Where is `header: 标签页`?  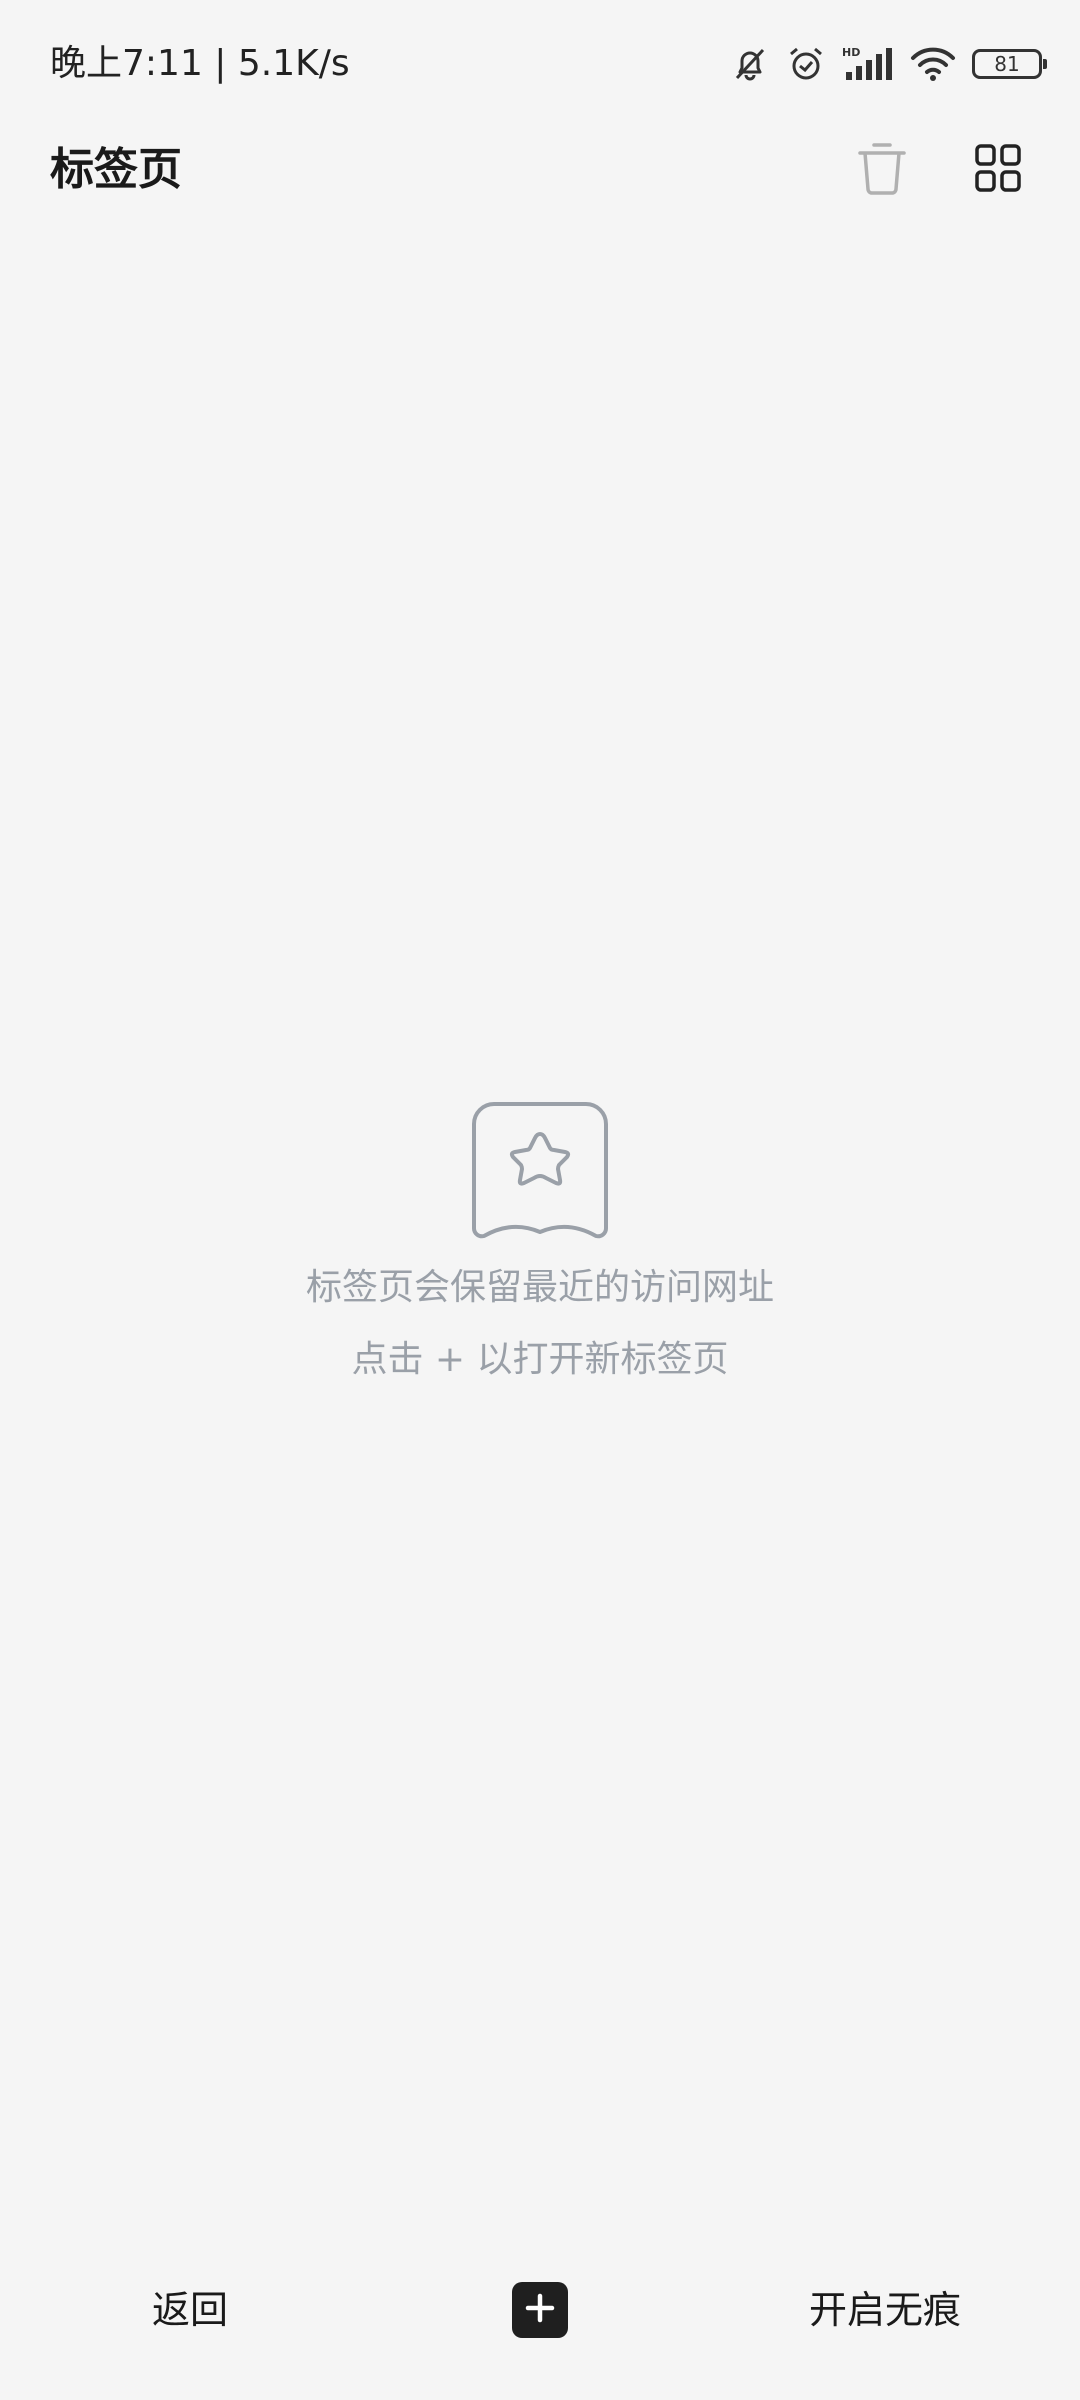 header: 标签页 is located at coordinates (540, 170).